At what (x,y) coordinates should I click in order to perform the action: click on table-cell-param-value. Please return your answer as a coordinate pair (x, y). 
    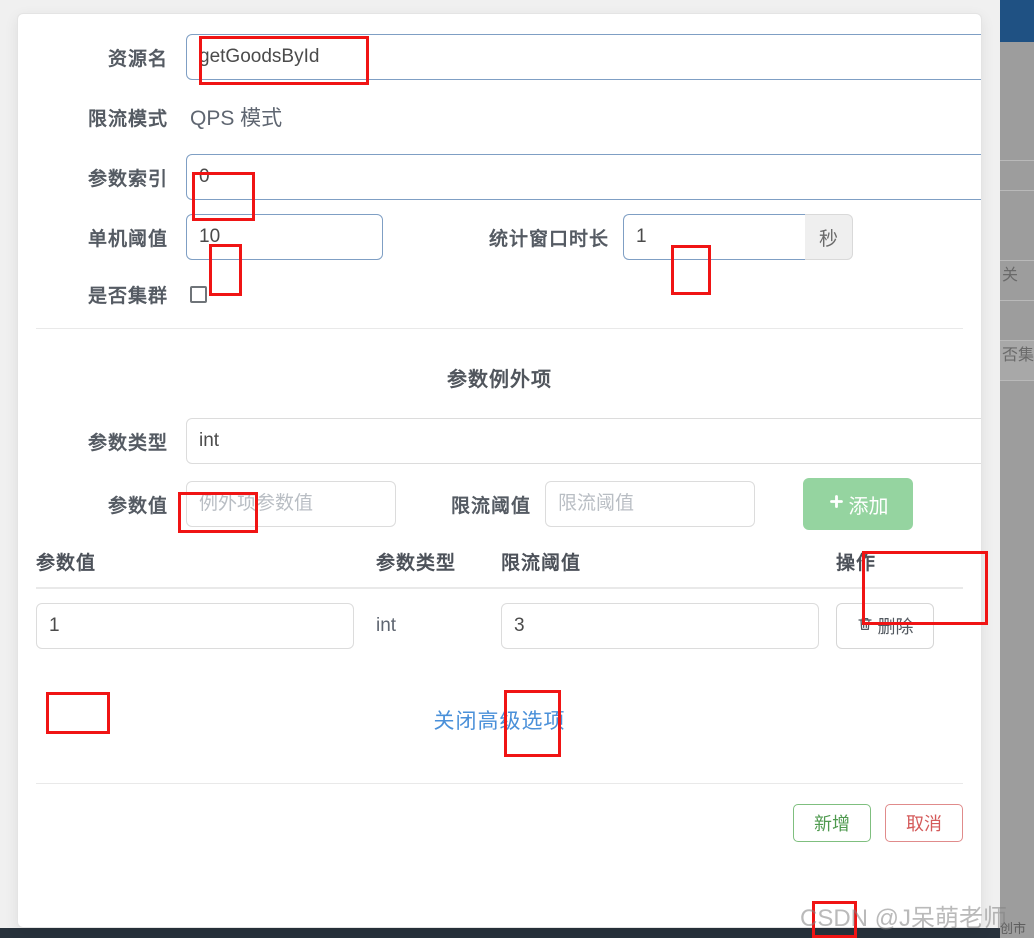
    Looking at the image, I should click on (206, 626).